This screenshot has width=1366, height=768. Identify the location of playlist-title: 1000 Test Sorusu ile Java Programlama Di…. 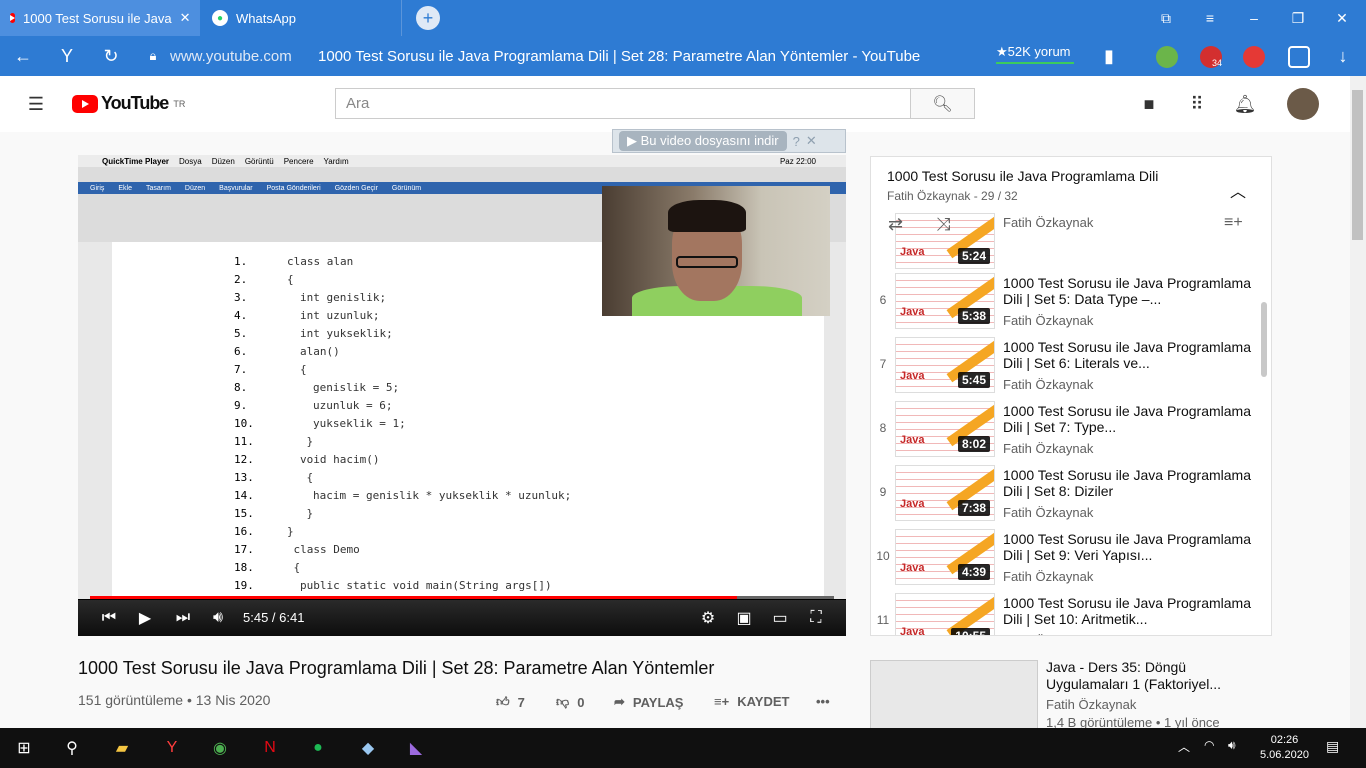
(1022, 176).